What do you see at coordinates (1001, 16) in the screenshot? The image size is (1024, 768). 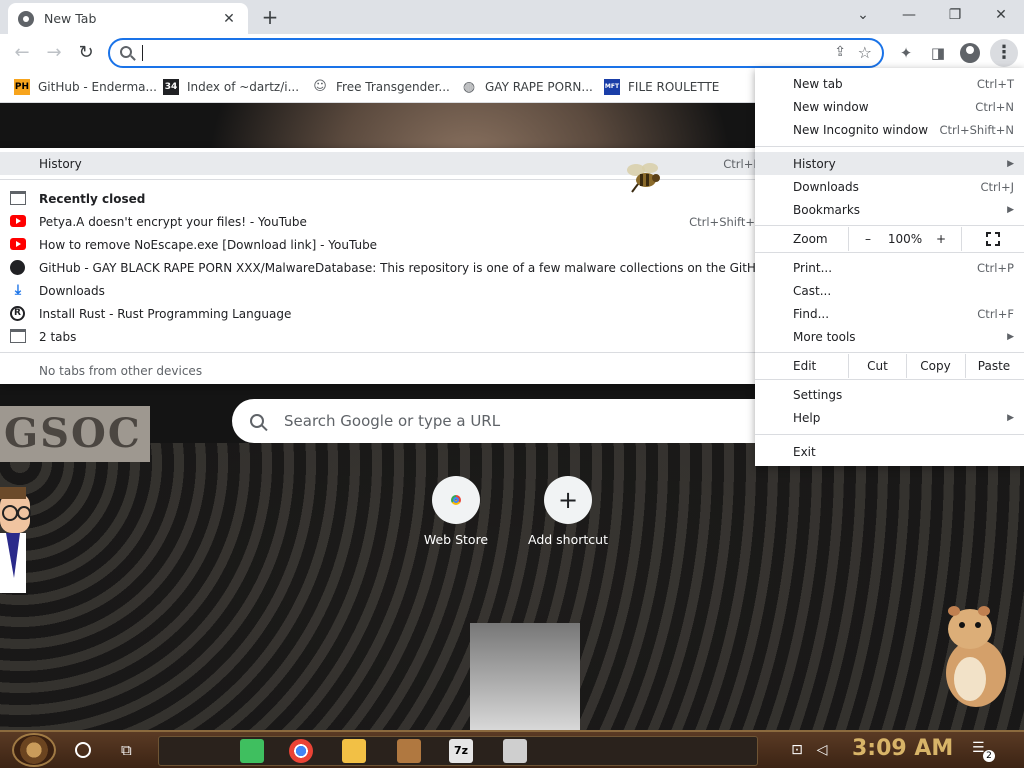 I see `close-window-button: ✕` at bounding box center [1001, 16].